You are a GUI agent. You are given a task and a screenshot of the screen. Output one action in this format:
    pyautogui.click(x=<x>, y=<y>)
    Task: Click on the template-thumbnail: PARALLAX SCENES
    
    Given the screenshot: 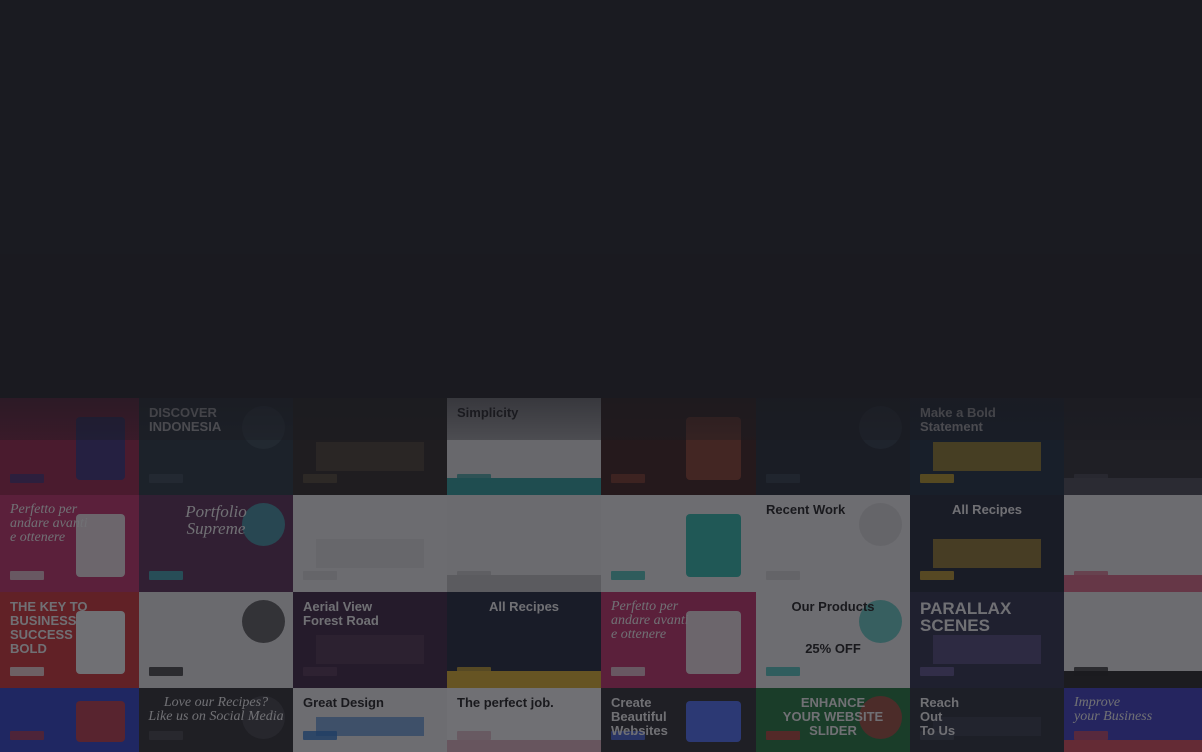 What is the action you would take?
    pyautogui.click(x=987, y=640)
    